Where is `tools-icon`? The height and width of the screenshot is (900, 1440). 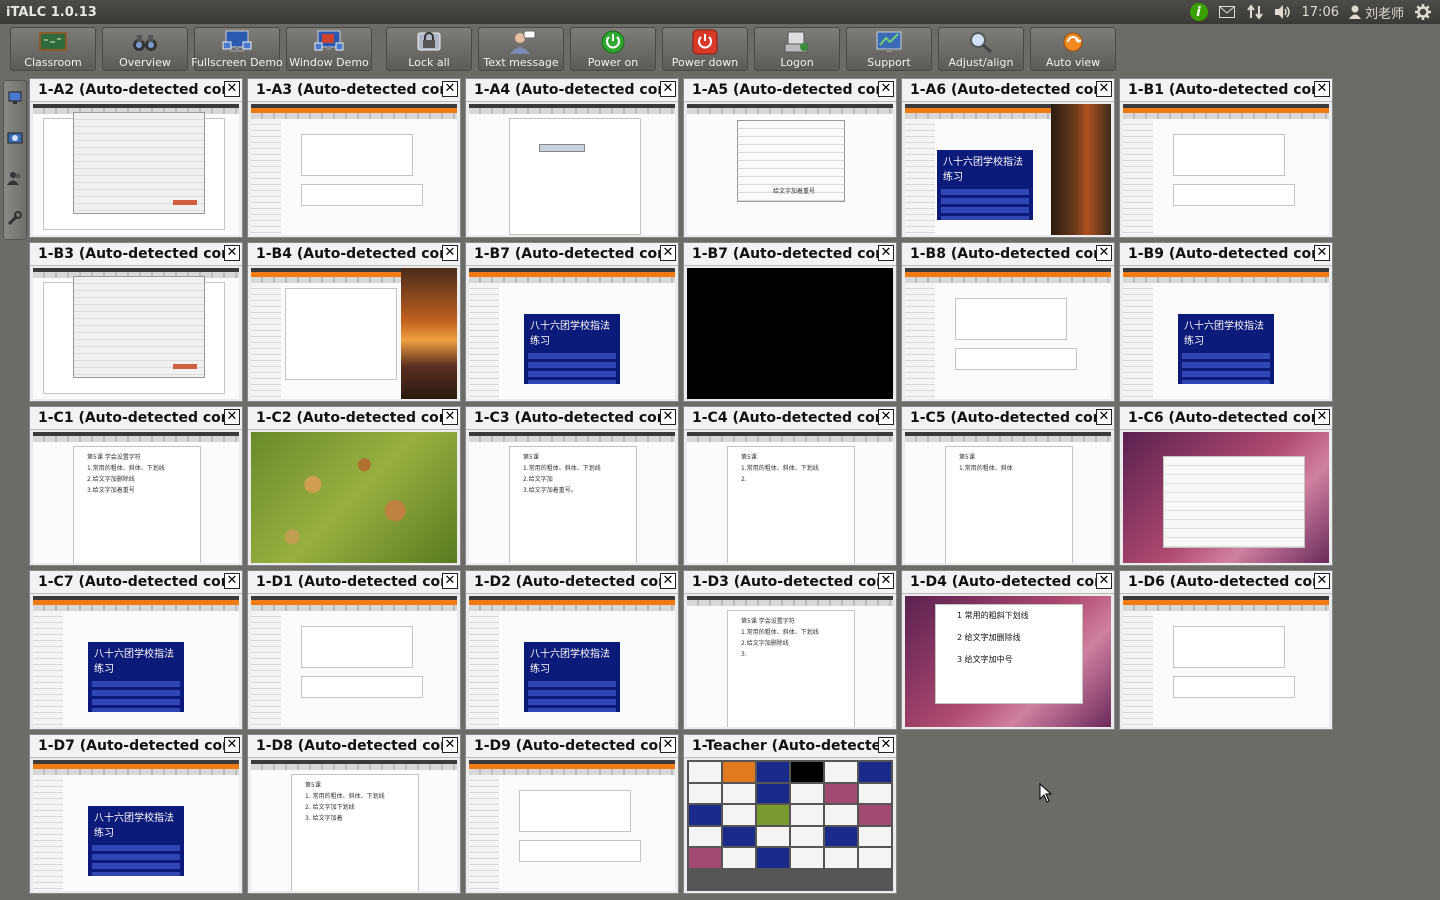
tools-icon is located at coordinates (15, 218).